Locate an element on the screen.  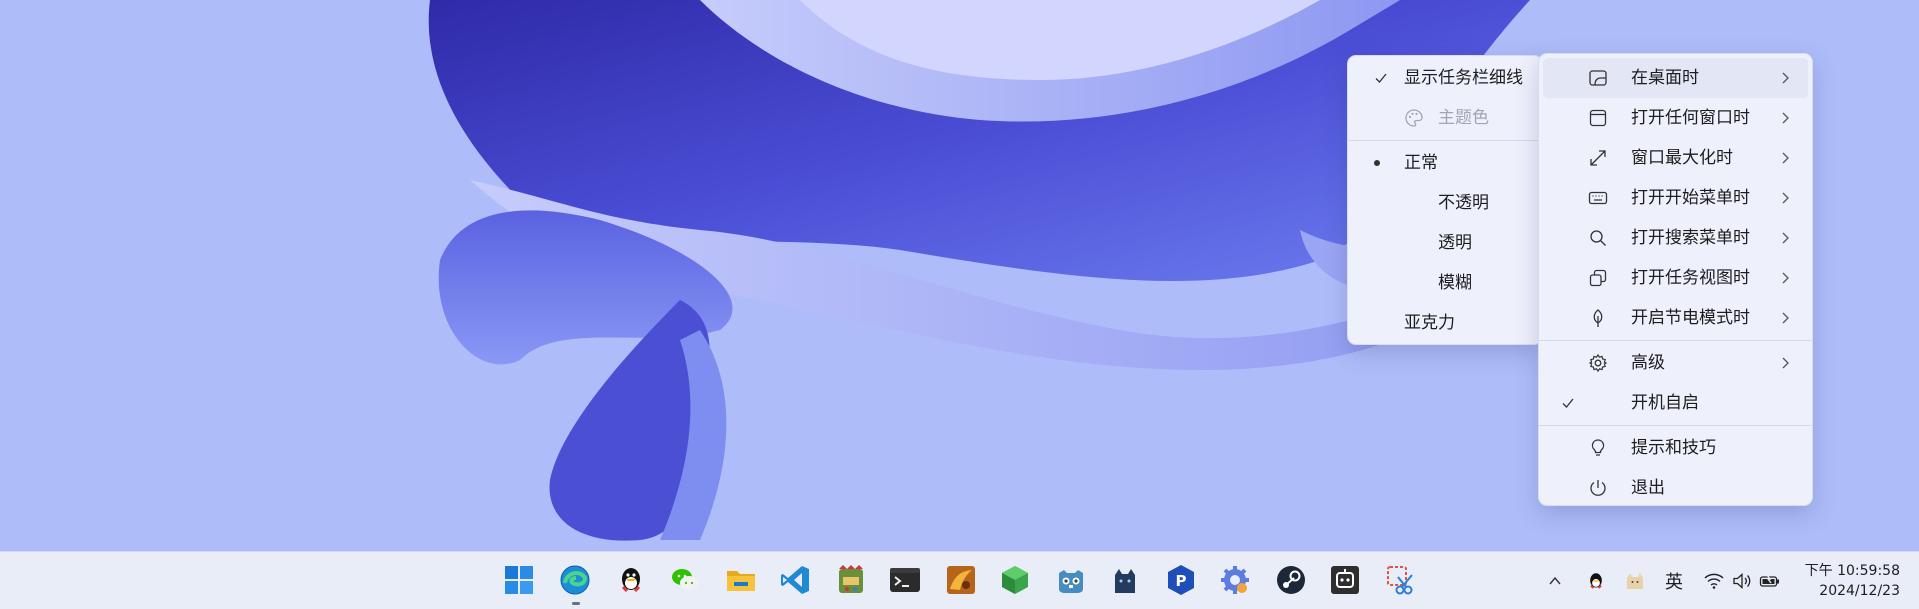
radio-dot-icon is located at coordinates (1377, 163).